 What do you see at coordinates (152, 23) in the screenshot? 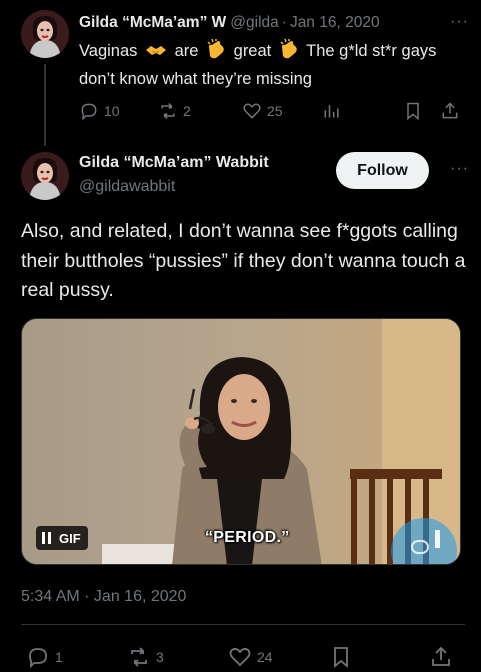
I see `display-name: Gilda “McMa’am” W` at bounding box center [152, 23].